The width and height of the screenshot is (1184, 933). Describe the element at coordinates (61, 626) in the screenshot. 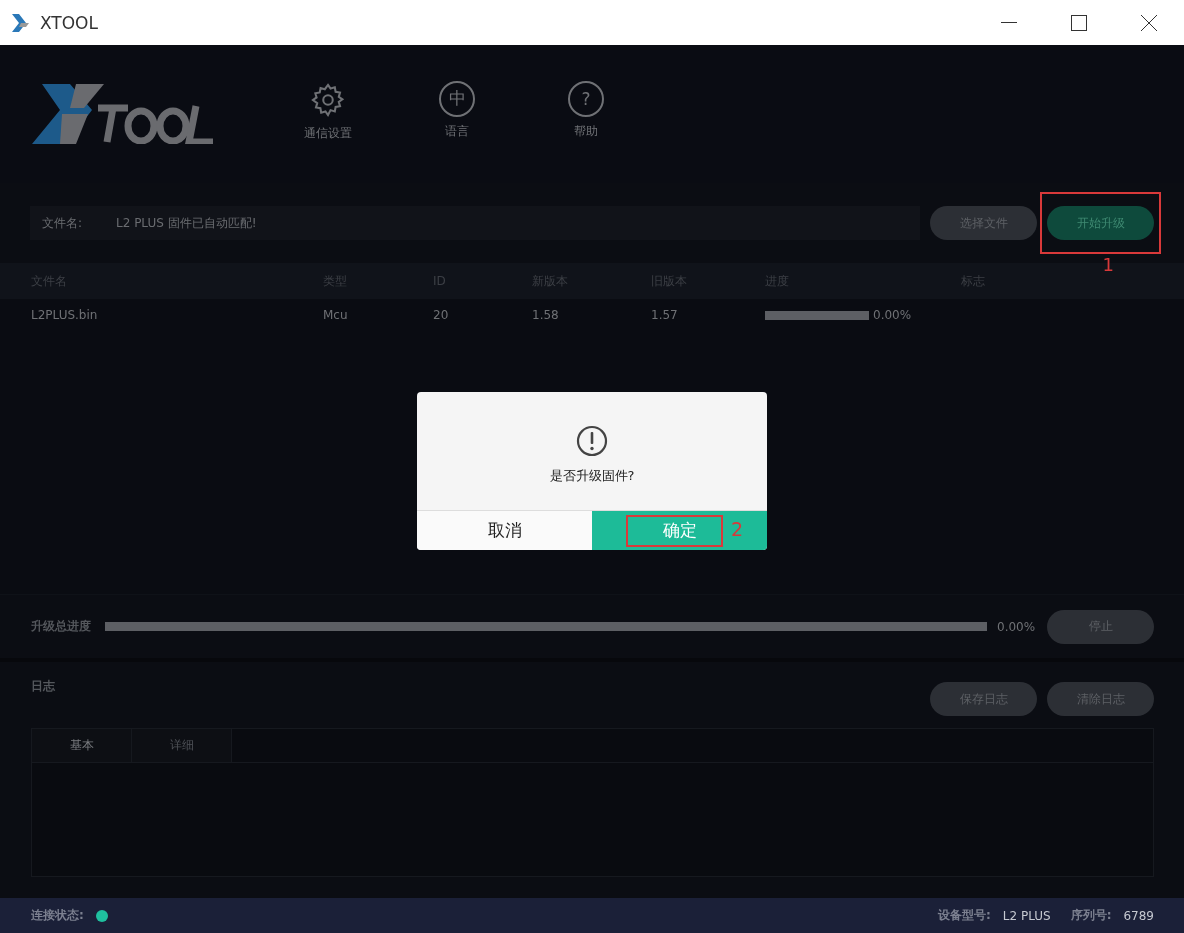

I see `total-progress-label: 升级总进度` at that location.